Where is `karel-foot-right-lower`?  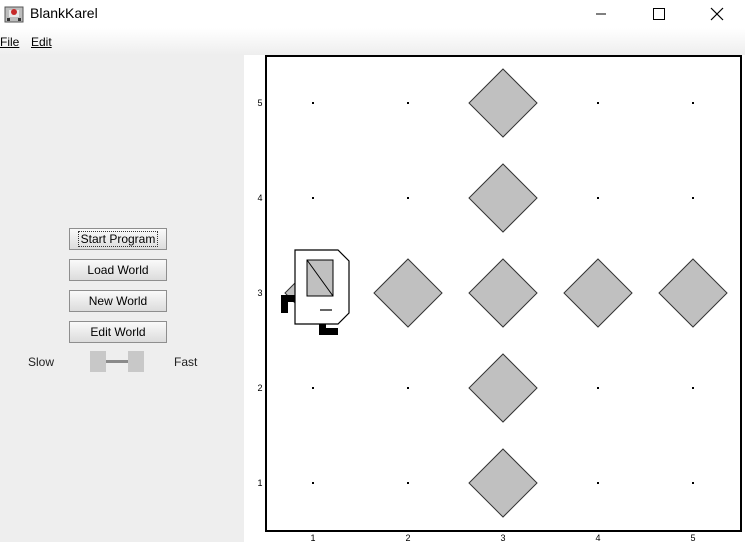
karel-foot-right-lower is located at coordinates (328, 331).